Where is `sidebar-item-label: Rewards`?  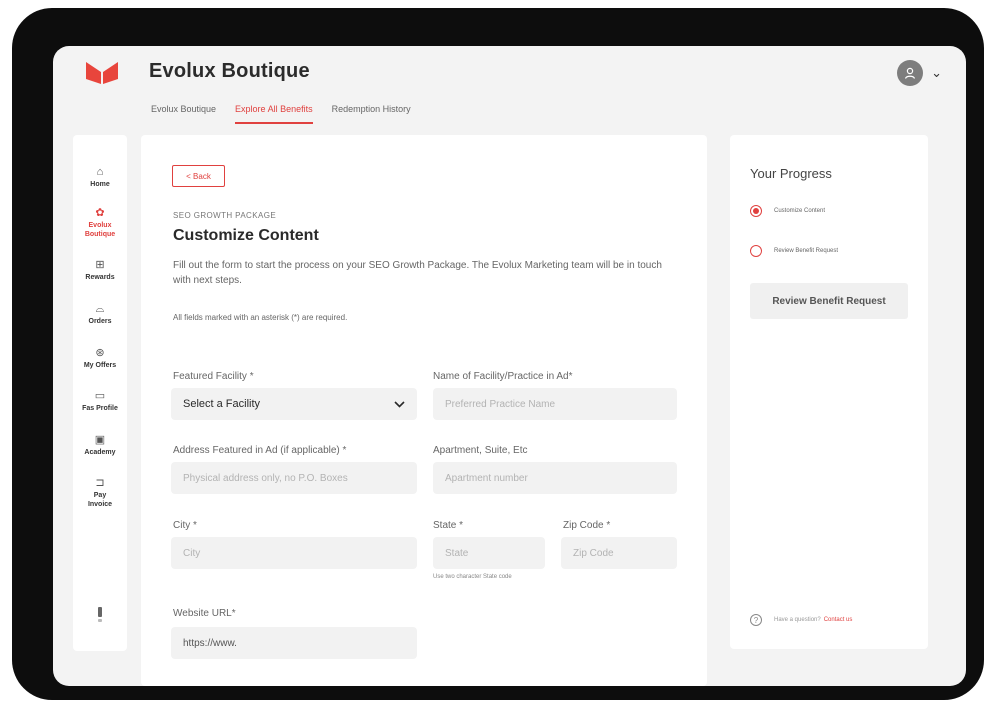
sidebar-item-label: Rewards is located at coordinates (100, 277).